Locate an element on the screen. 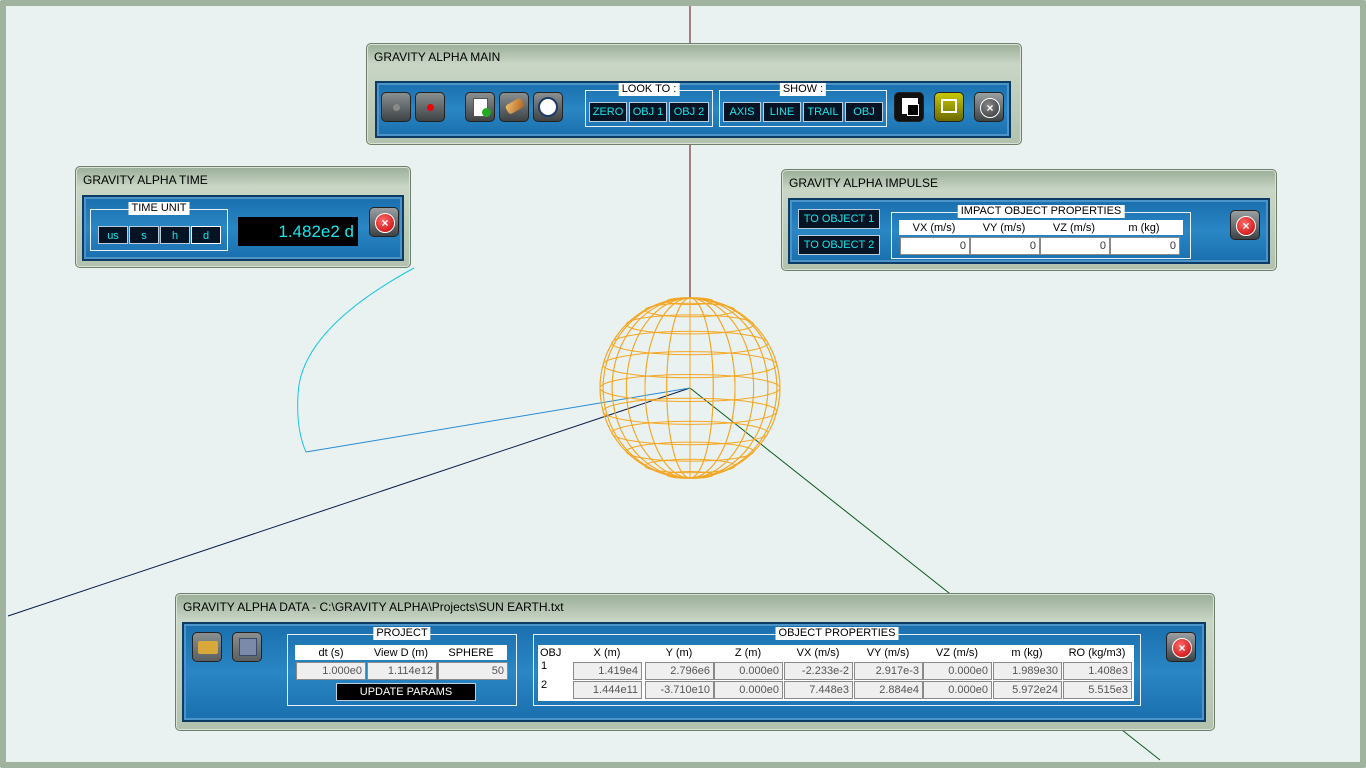 This screenshot has height=768, width=1366. clock-icon is located at coordinates (548, 107).